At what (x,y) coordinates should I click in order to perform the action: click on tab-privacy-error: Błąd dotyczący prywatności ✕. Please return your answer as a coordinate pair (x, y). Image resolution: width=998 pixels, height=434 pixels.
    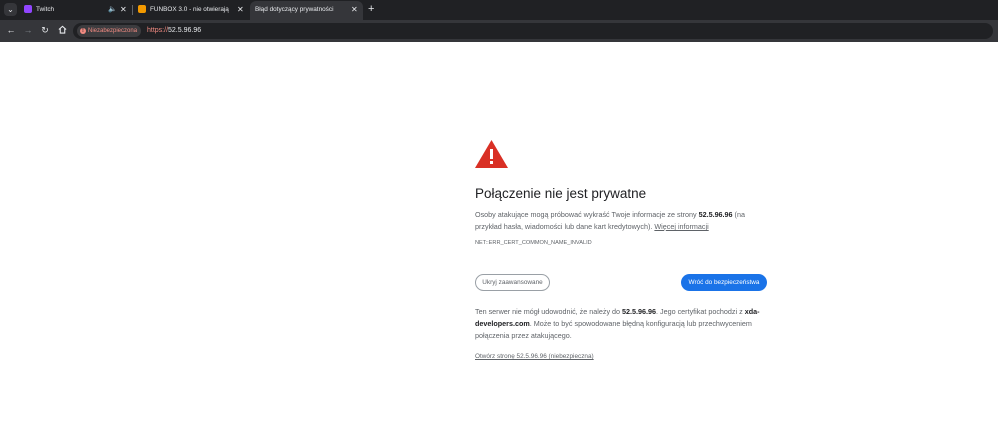
    Looking at the image, I should click on (306, 10).